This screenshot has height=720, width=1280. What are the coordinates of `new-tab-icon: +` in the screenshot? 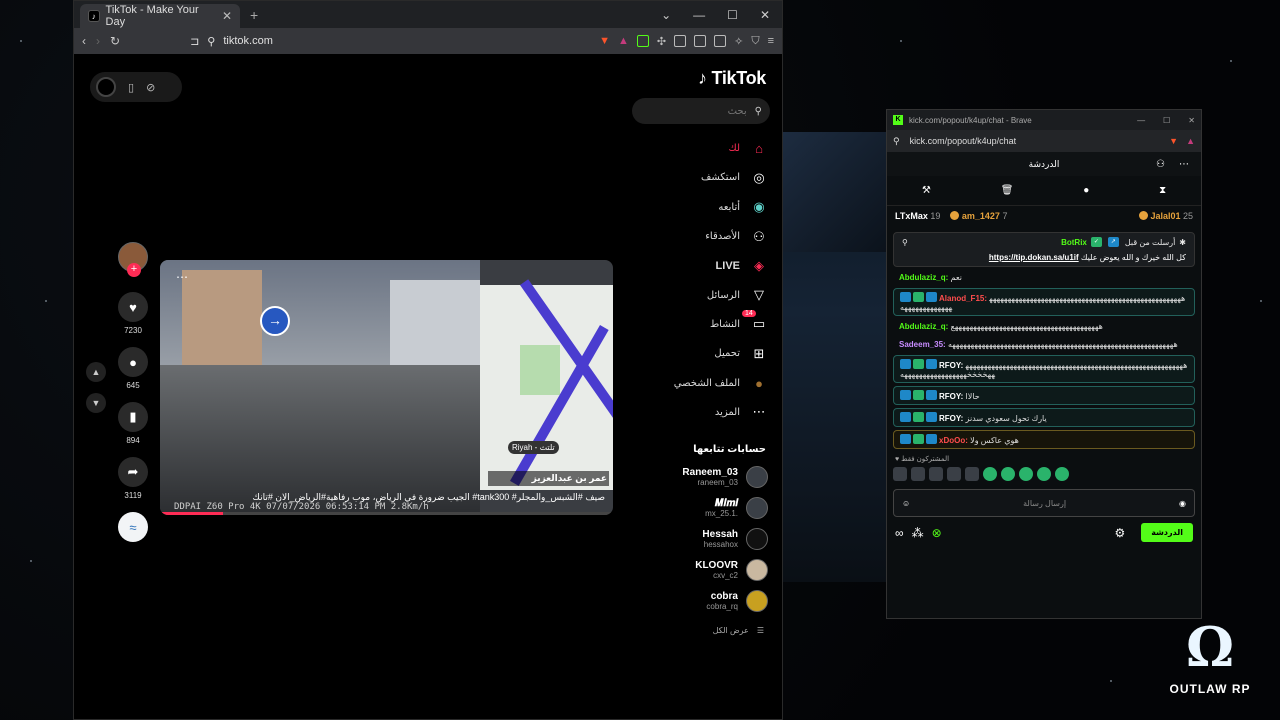 It's located at (254, 15).